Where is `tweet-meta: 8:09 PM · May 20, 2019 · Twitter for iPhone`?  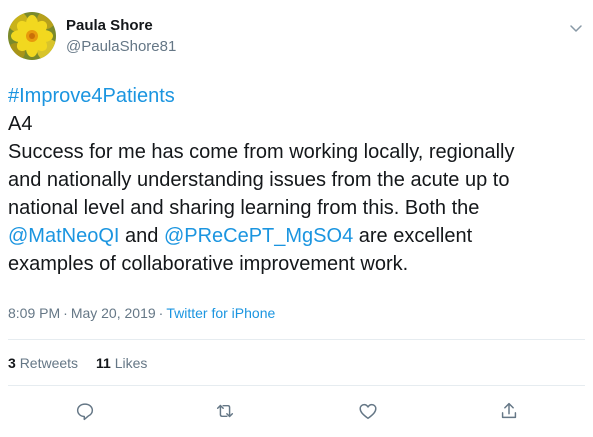
tweet-meta: 8:09 PM · May 20, 2019 · Twitter for iPhone is located at coordinates (141, 313).